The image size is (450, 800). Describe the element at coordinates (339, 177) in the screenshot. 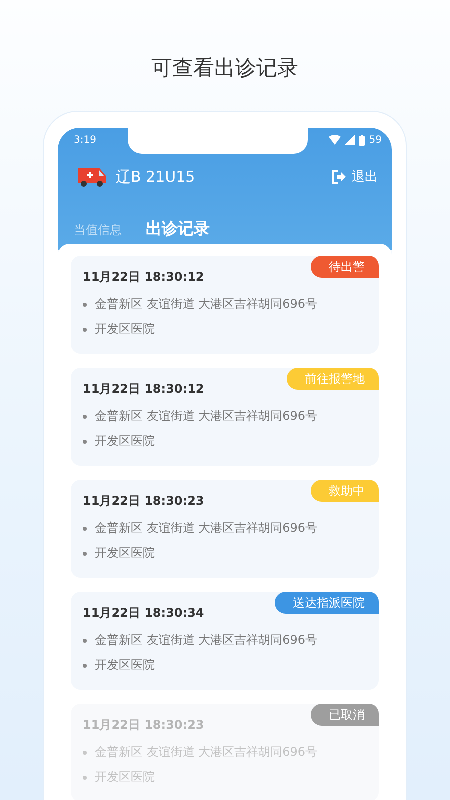

I see `logout-icon` at that location.